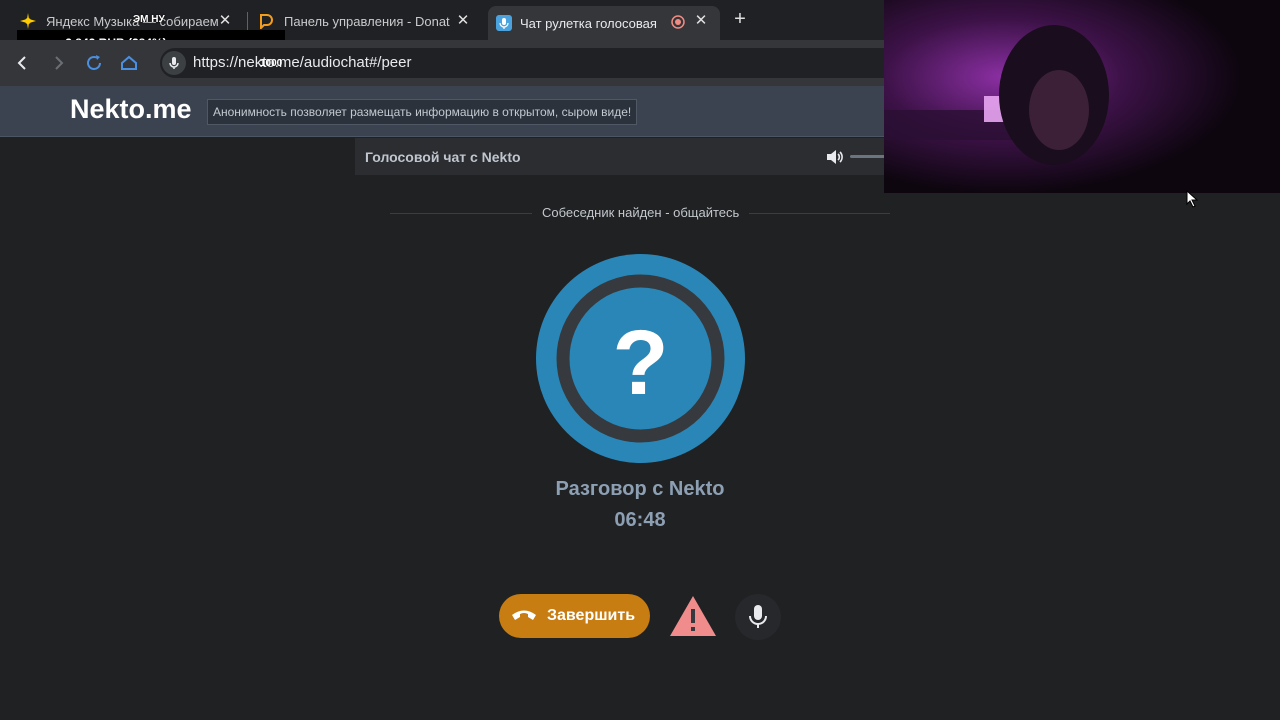 This screenshot has height=720, width=1280. I want to click on webcam-feed-image, so click(1082, 96).